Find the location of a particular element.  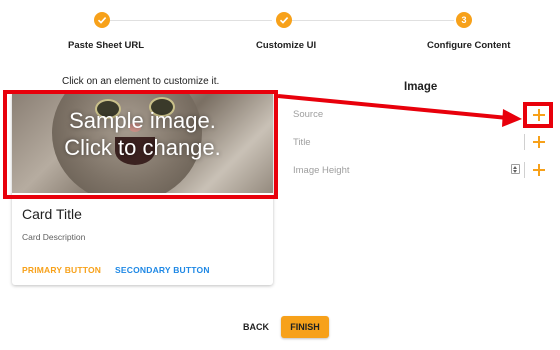

image-height-add-plus-icon is located at coordinates (539, 170).